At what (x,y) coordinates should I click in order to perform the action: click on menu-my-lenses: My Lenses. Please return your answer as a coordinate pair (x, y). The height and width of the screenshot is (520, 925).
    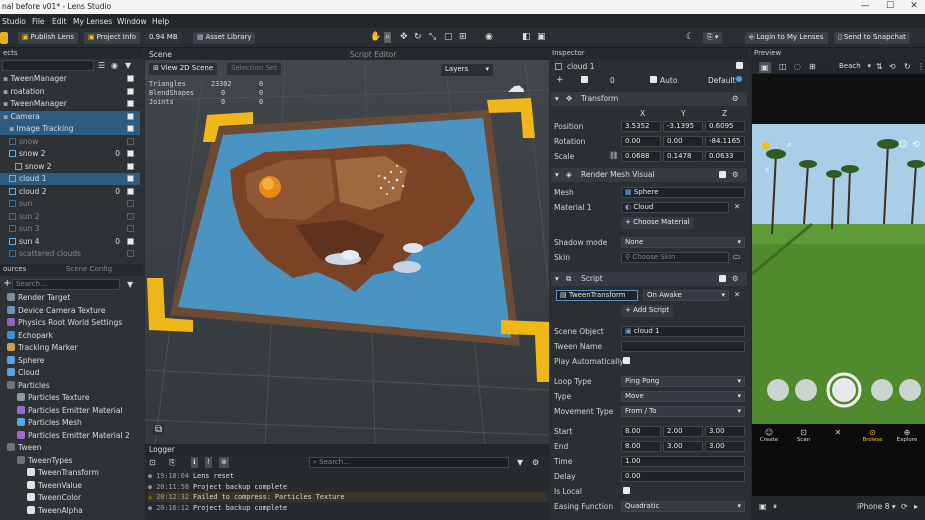
    Looking at the image, I should click on (92, 21).